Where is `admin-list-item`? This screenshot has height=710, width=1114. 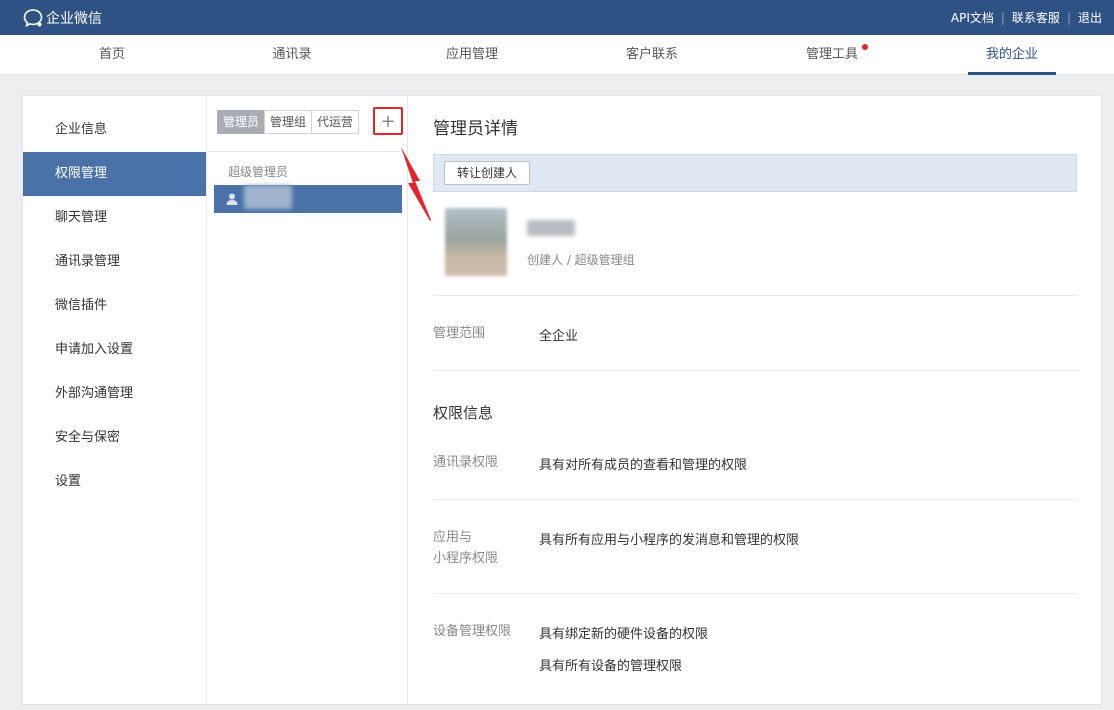
admin-list-item is located at coordinates (308, 199).